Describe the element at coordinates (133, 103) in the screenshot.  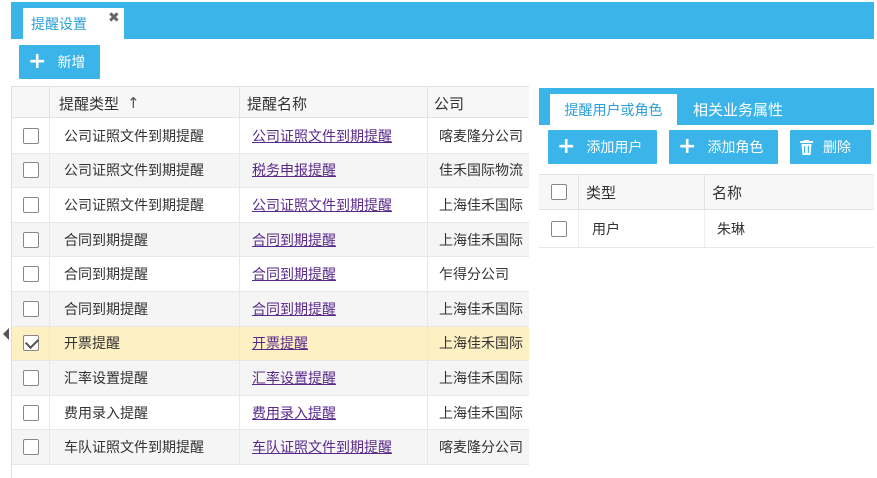
I see `sort-ascending-icon: ↑` at that location.